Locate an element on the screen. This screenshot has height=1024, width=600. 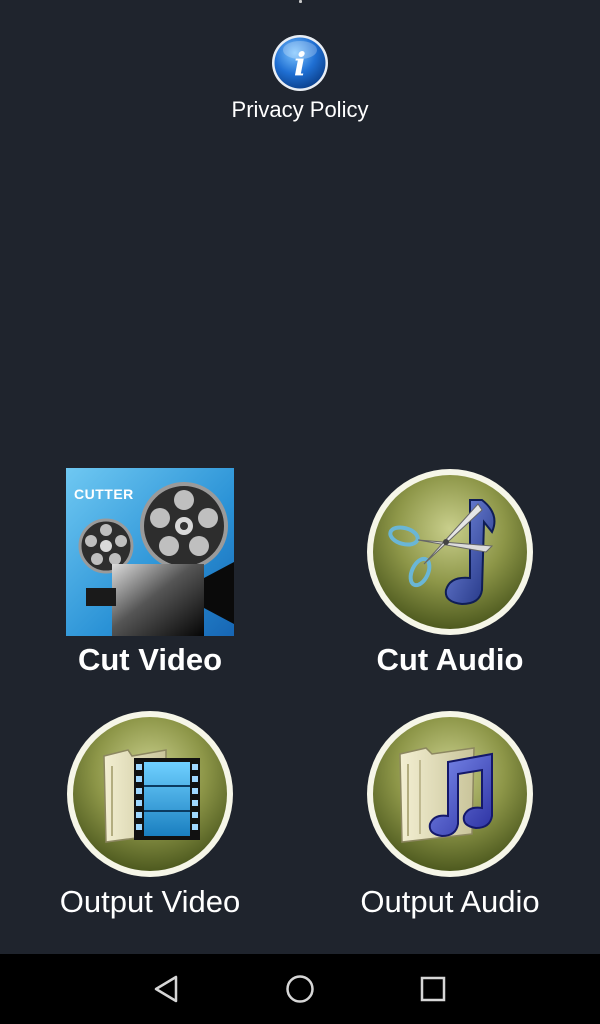
back-triangle-icon is located at coordinates (167, 989).